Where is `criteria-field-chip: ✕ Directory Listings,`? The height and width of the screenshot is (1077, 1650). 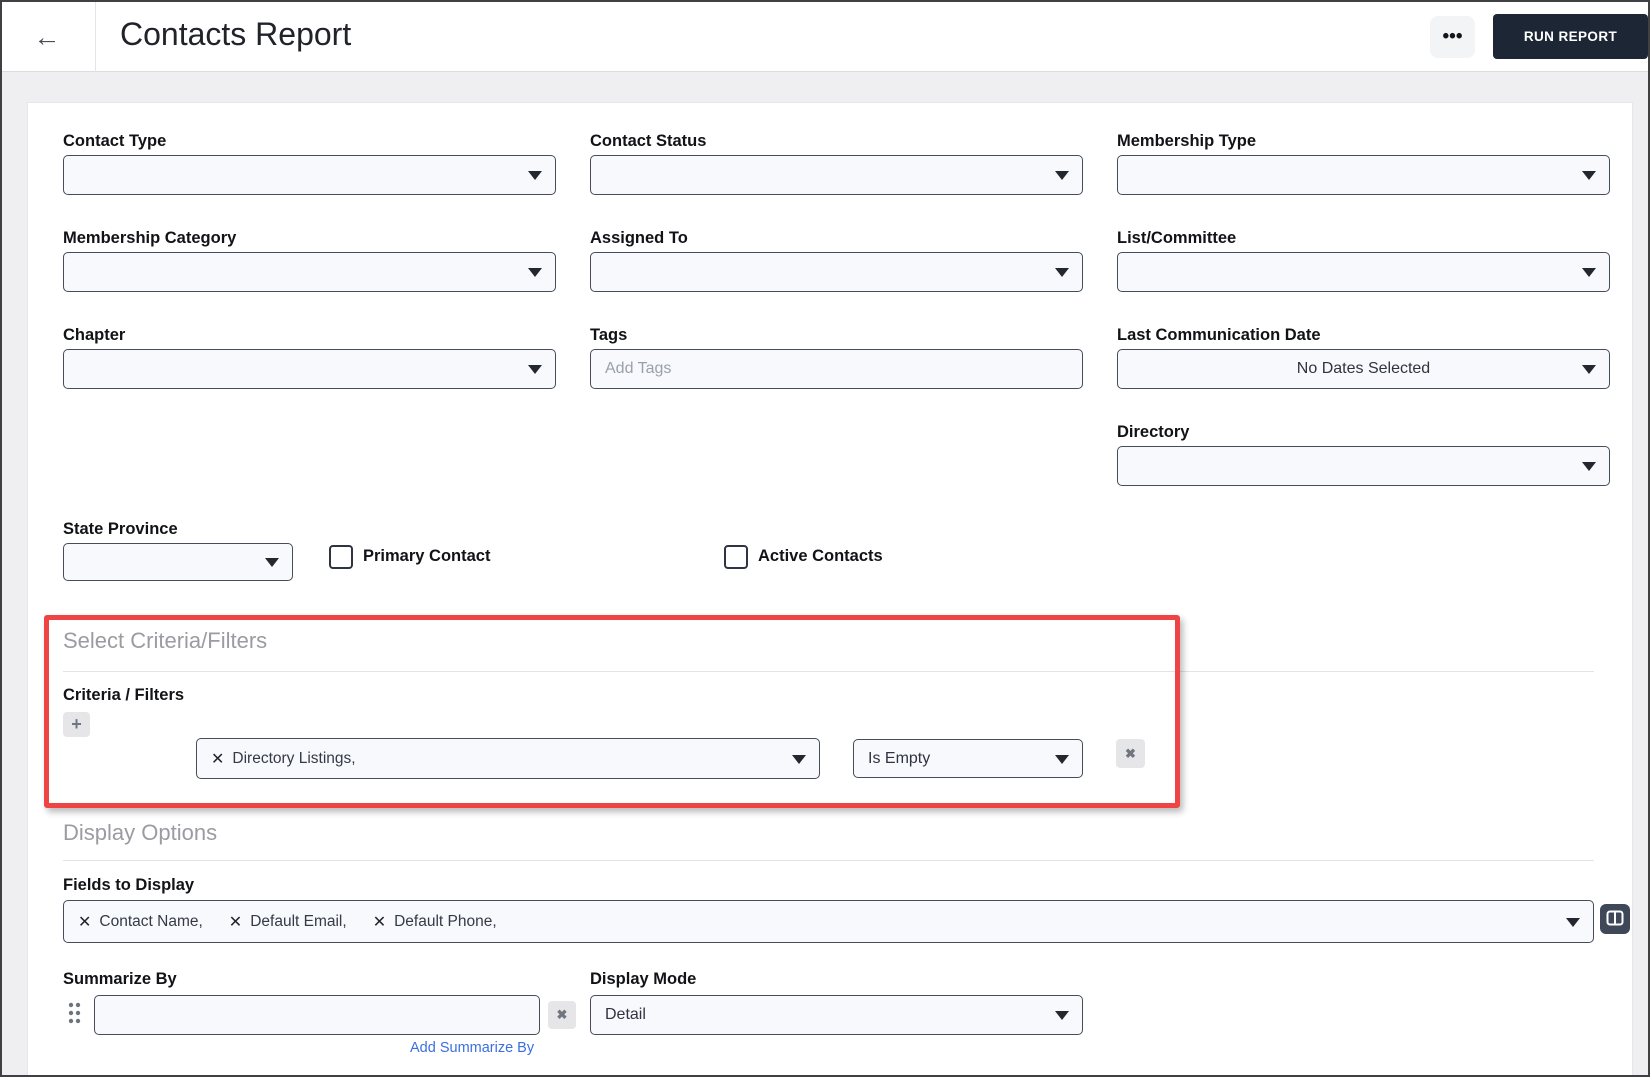 criteria-field-chip: ✕ Directory Listings, is located at coordinates (283, 759).